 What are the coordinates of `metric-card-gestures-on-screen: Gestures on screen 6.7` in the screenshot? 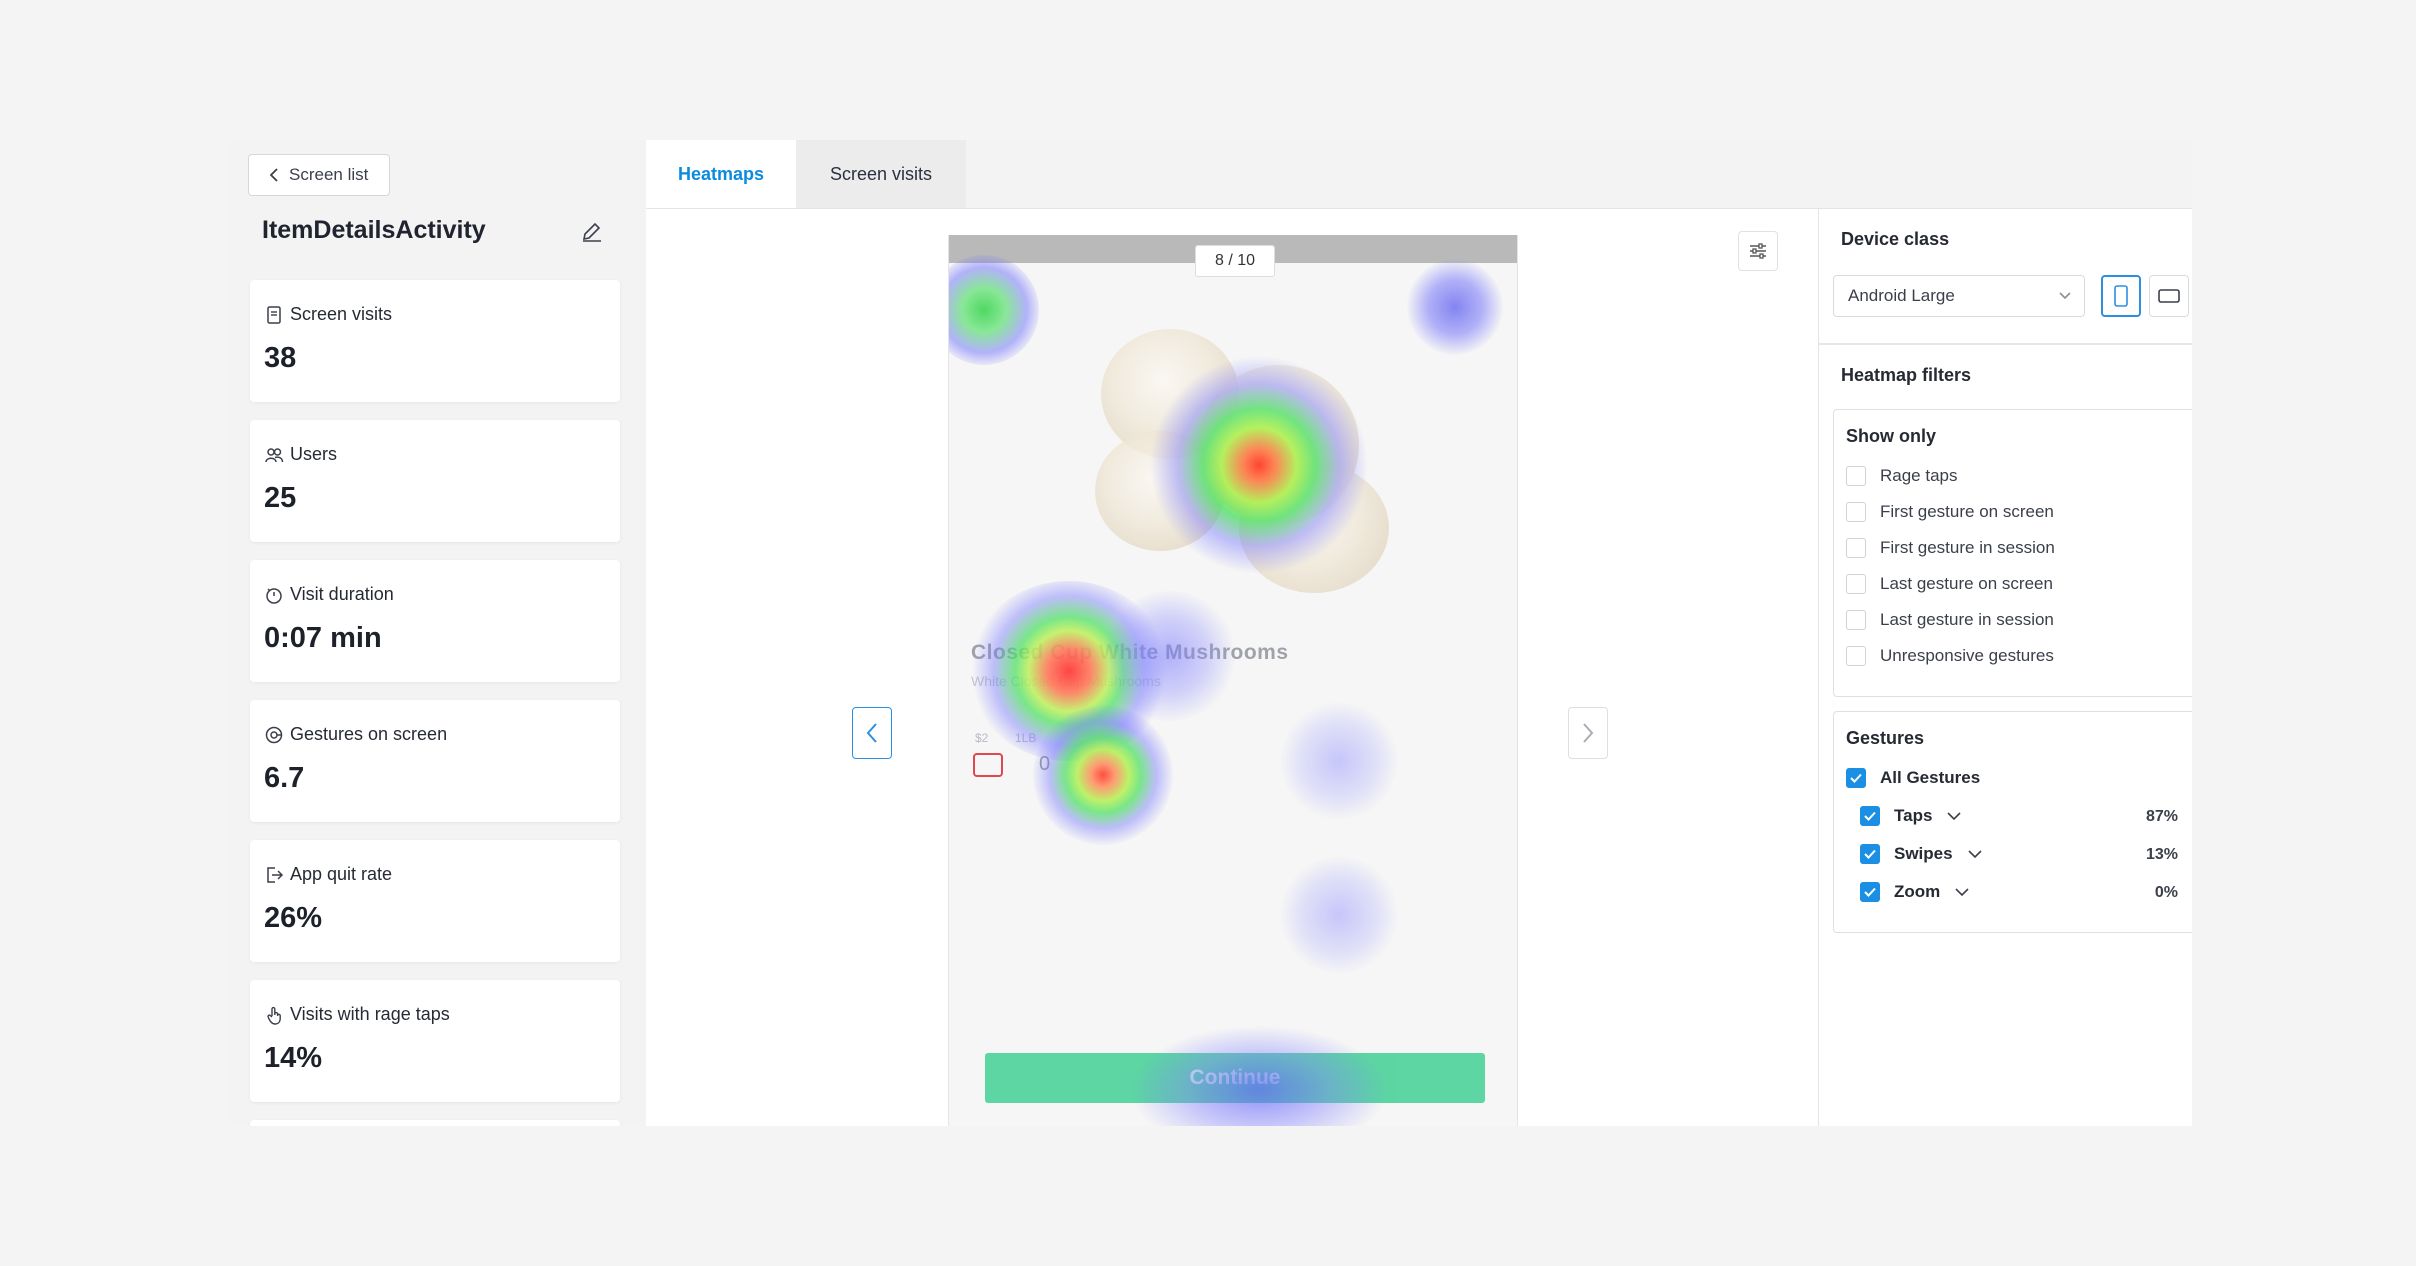 It's located at (435, 761).